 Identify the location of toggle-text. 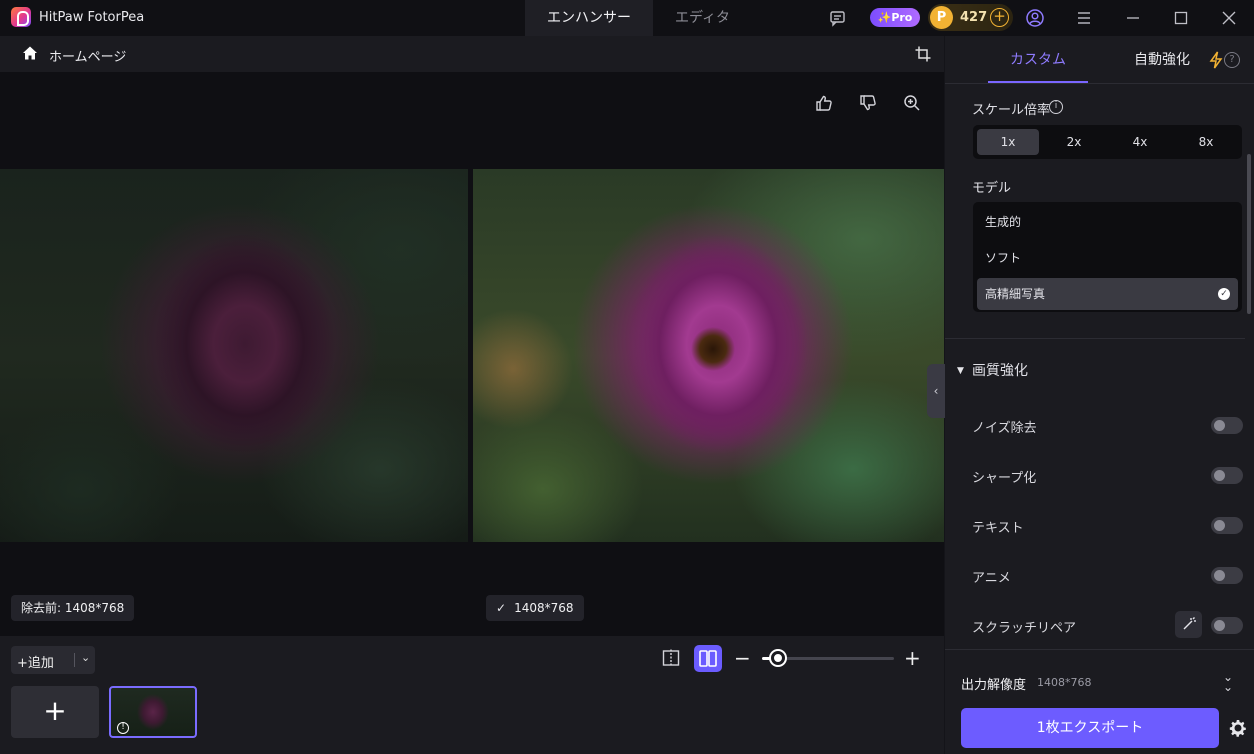
(1227, 525).